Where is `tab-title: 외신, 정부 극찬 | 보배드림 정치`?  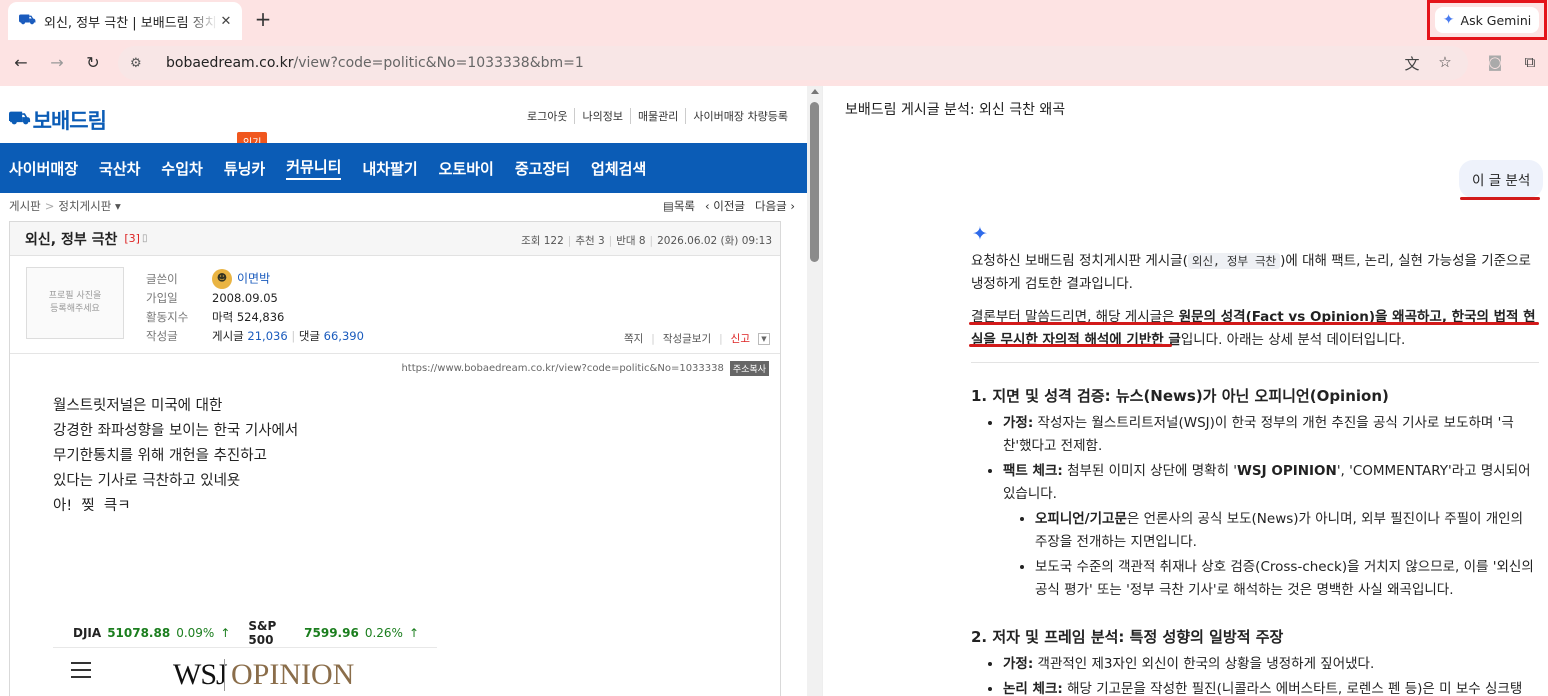
tab-title: 외신, 정부 극찬 | 보배드림 정치 is located at coordinates (130, 23).